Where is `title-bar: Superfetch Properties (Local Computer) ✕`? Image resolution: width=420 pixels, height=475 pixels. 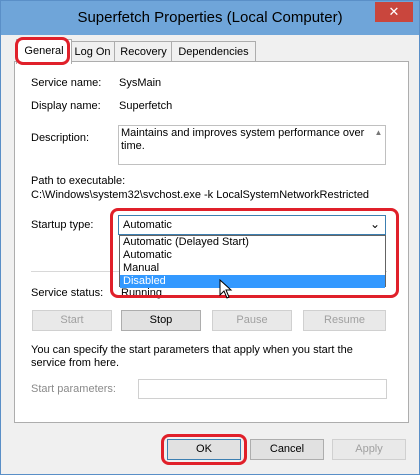
title-bar: Superfetch Properties (Local Computer) ✕ is located at coordinates (210, 18).